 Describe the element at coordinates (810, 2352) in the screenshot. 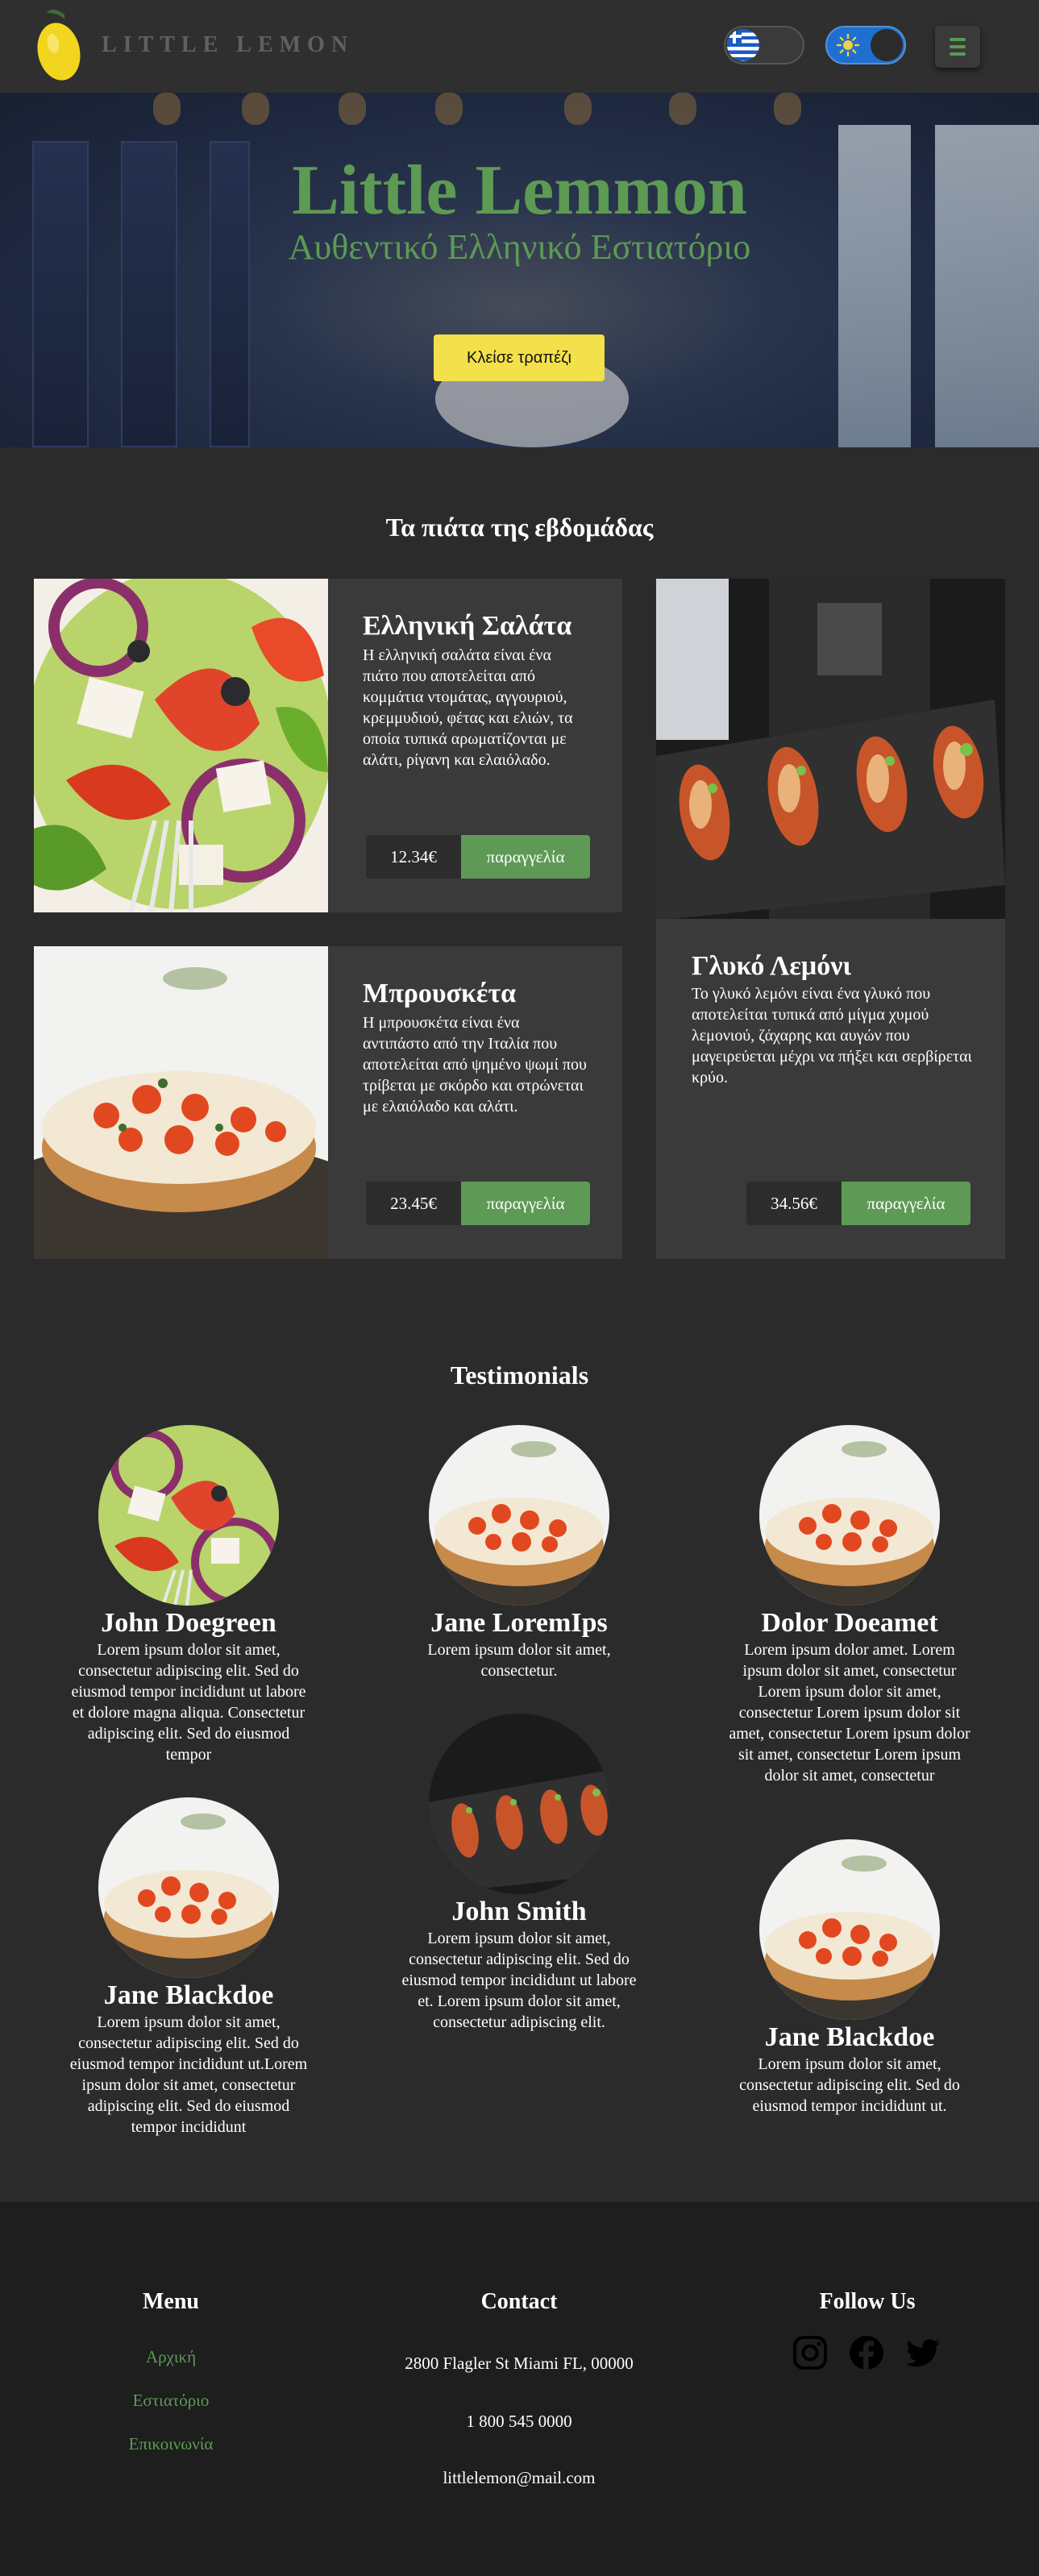

I see `instagram-icon` at that location.